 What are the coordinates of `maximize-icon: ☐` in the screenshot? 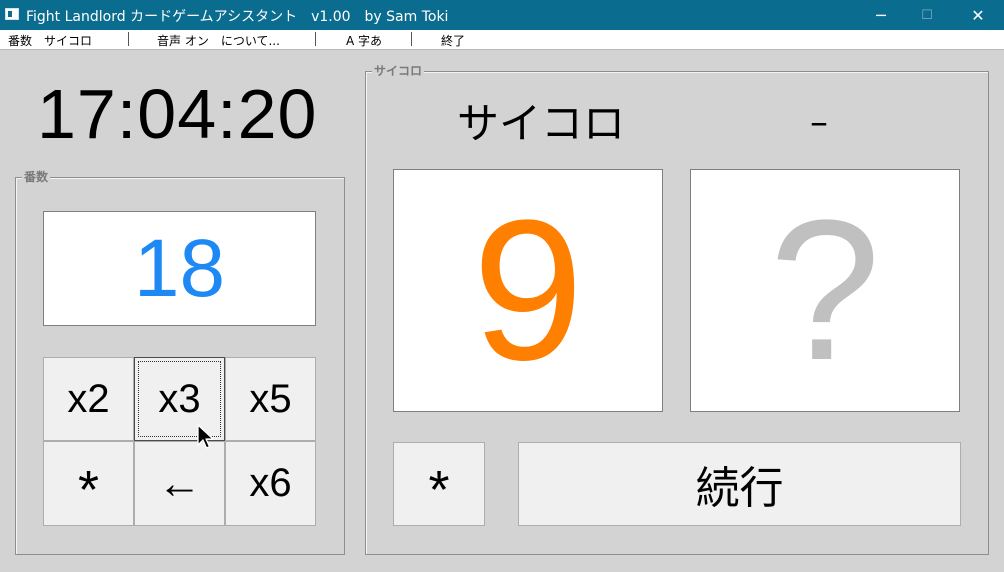 It's located at (927, 15).